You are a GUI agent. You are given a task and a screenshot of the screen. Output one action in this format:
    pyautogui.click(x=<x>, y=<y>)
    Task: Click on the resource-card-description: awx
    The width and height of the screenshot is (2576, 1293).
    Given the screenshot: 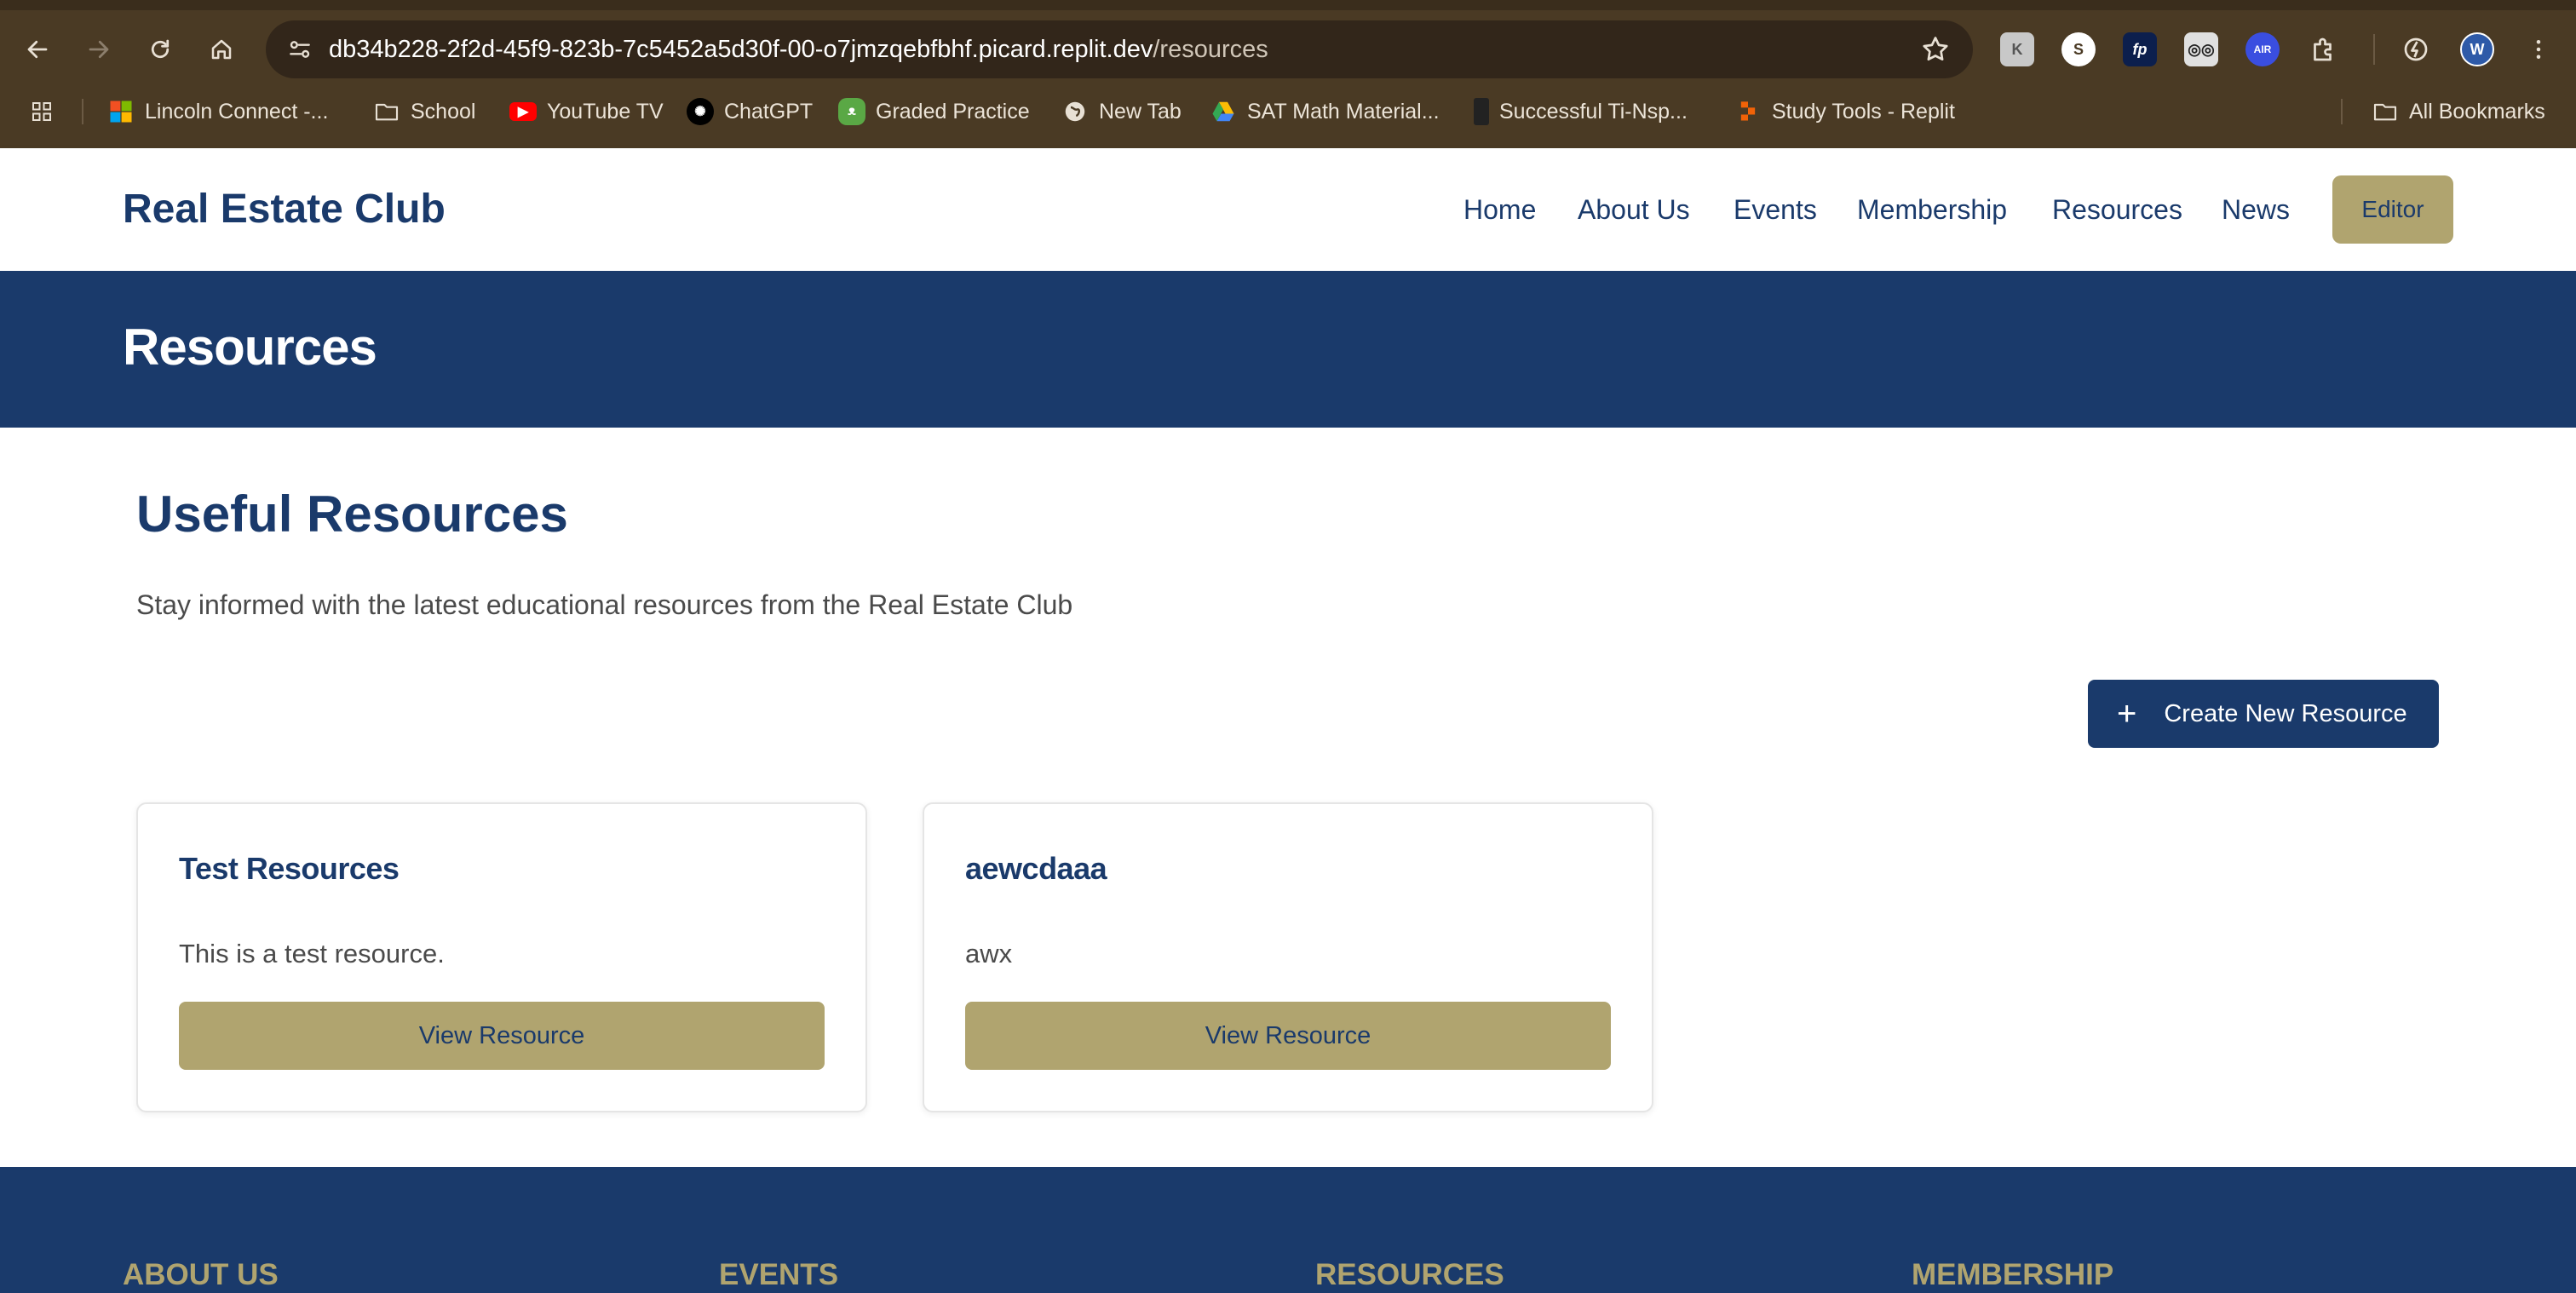 What is the action you would take?
    pyautogui.click(x=989, y=953)
    